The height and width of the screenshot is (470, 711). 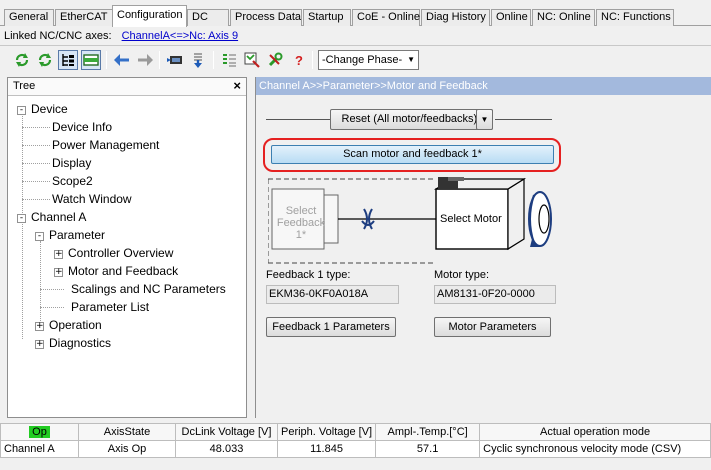 What do you see at coordinates (635, 17) in the screenshot?
I see `tab-nc-functions: NC: Functions` at bounding box center [635, 17].